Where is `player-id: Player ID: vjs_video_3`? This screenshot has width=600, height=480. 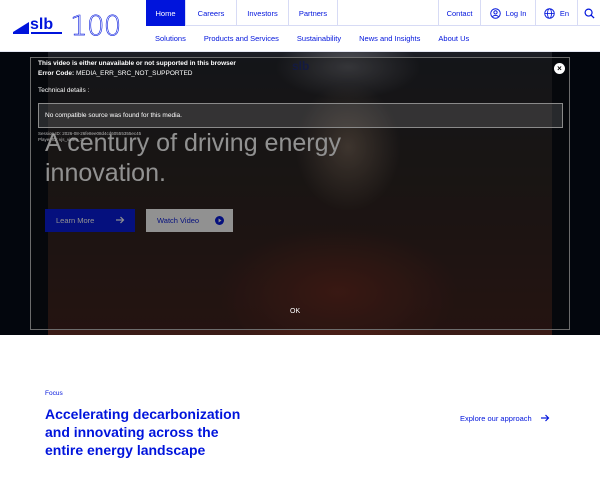 player-id: Player ID: vjs_video_3 is located at coordinates (60, 139).